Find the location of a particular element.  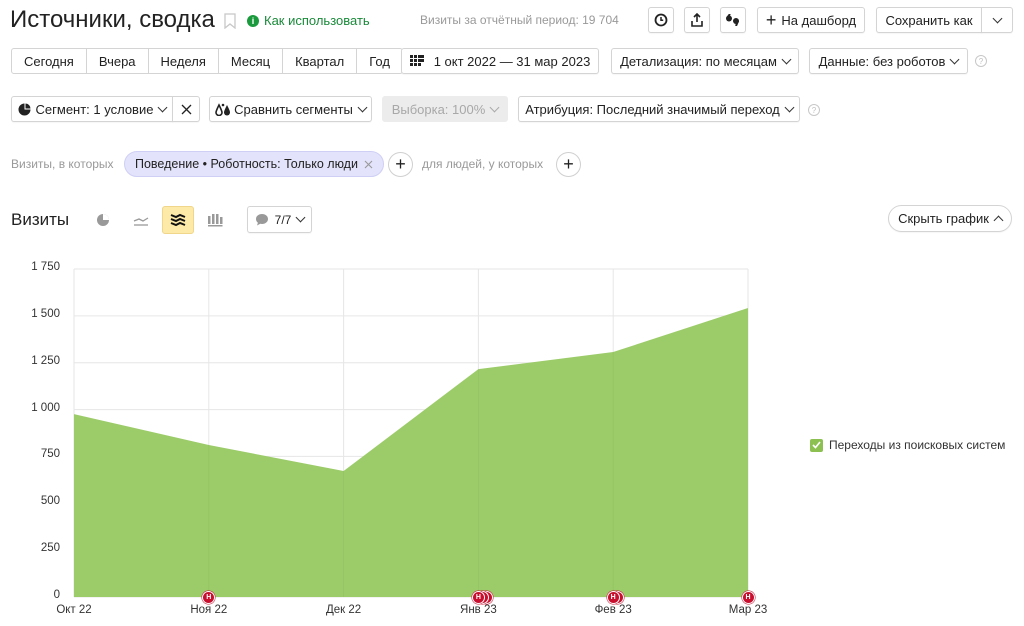

save-as-dropdown is located at coordinates (997, 20).